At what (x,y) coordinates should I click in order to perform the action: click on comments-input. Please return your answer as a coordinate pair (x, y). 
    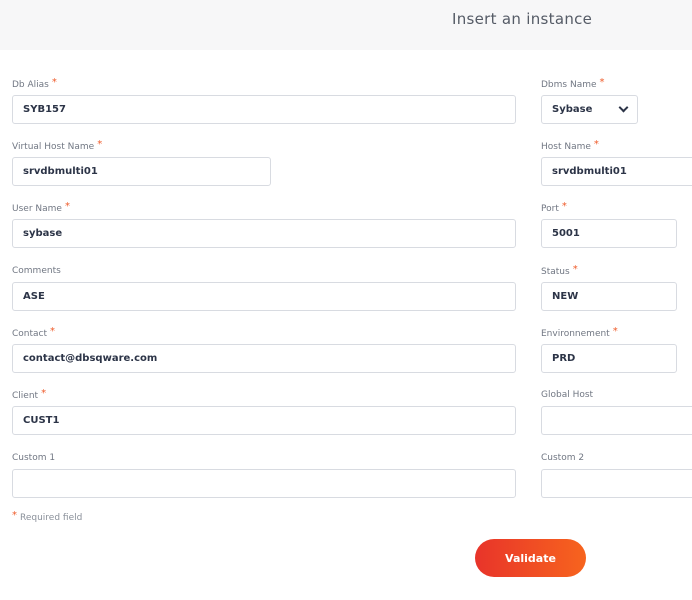
    Looking at the image, I should click on (264, 296).